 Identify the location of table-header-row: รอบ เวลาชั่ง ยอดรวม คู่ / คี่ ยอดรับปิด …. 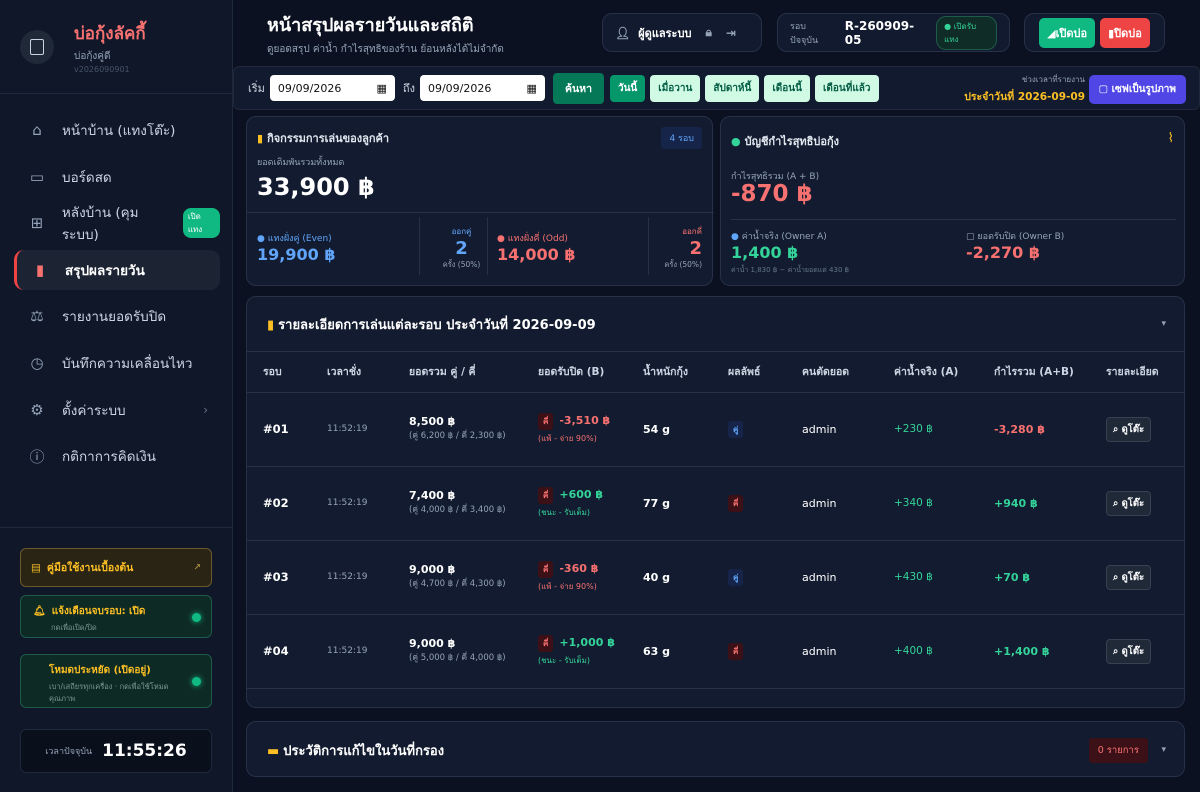
(715, 372).